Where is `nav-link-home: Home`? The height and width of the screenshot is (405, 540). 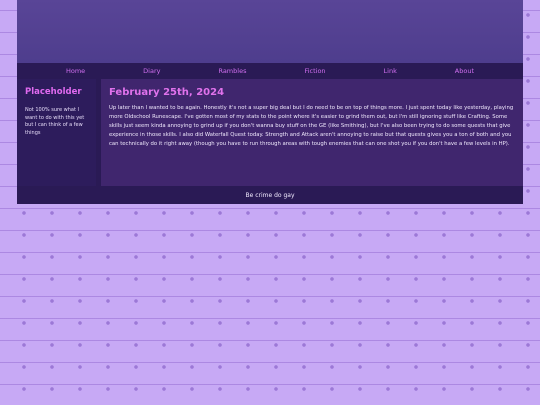 nav-link-home: Home is located at coordinates (75, 71).